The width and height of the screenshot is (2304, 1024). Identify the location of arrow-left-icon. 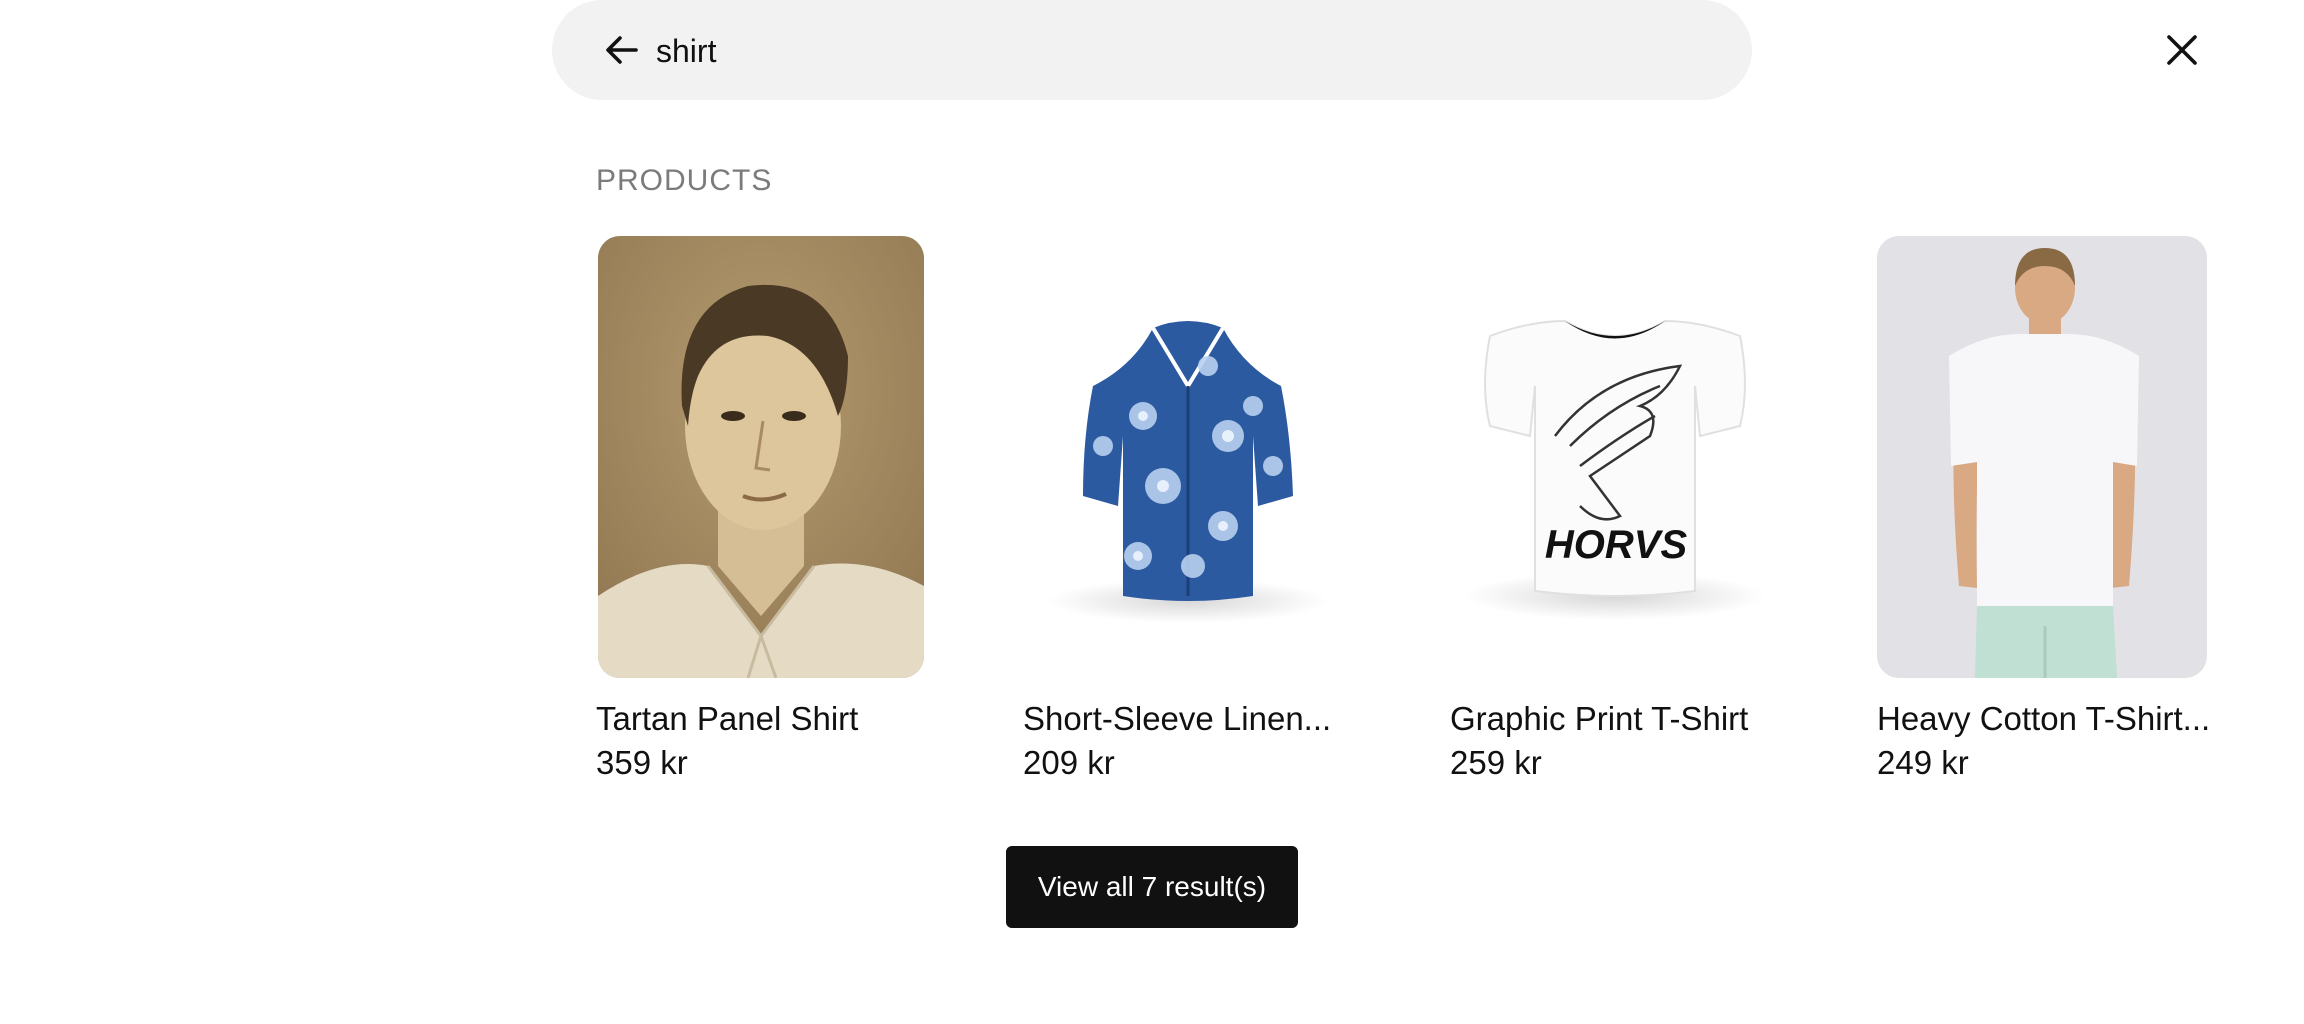
(622, 50).